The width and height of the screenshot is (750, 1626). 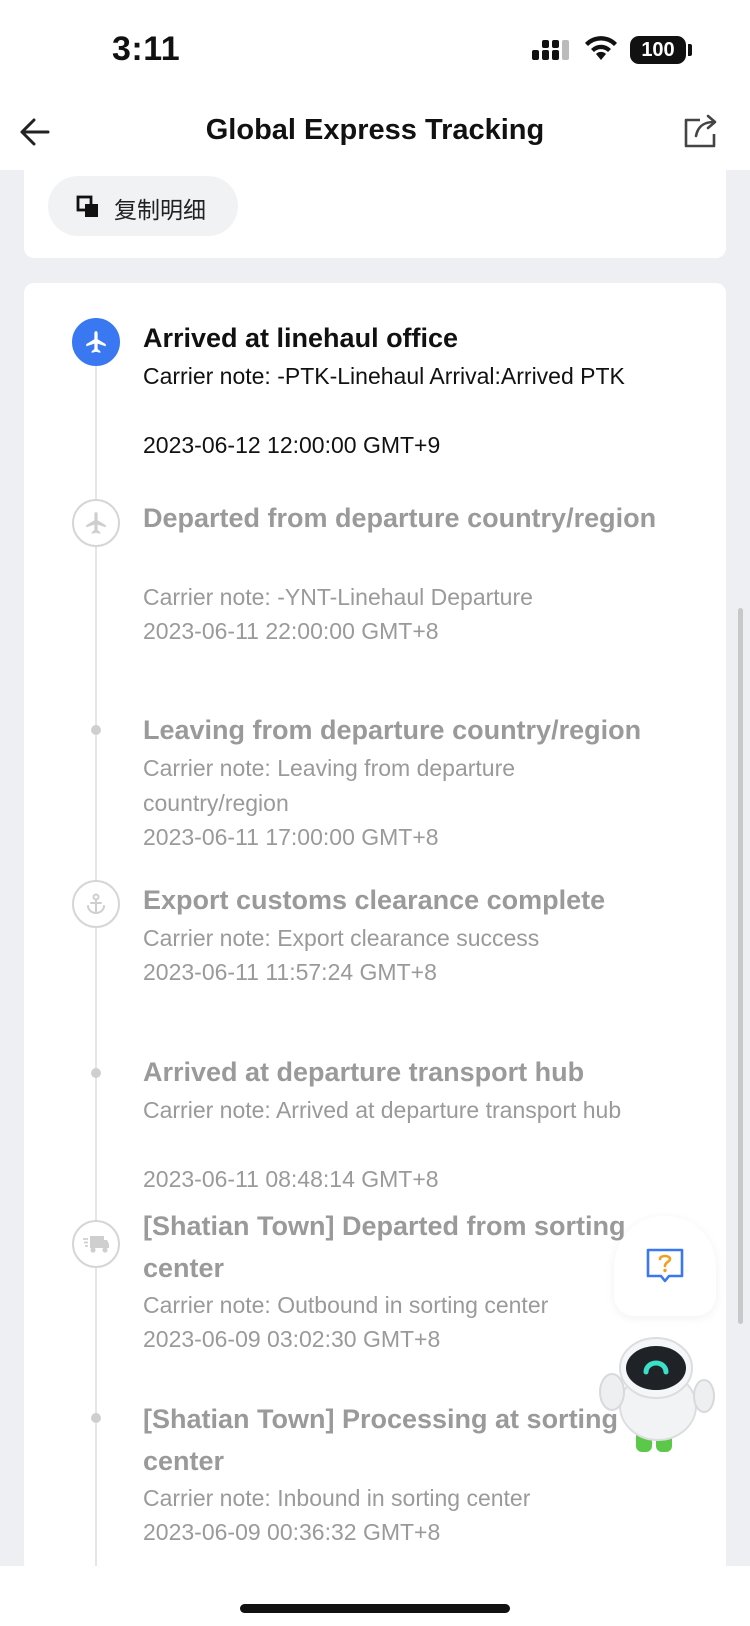 I want to click on page-title: Global Express Tracking, so click(x=375, y=130).